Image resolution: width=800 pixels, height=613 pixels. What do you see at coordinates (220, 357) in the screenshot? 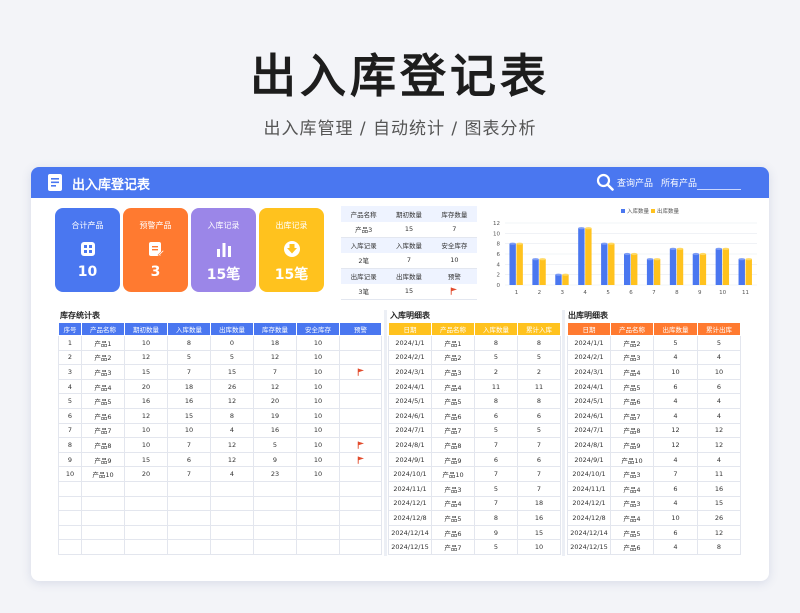
I see `table-row: 2 产品2 12 5 5 12 10` at bounding box center [220, 357].